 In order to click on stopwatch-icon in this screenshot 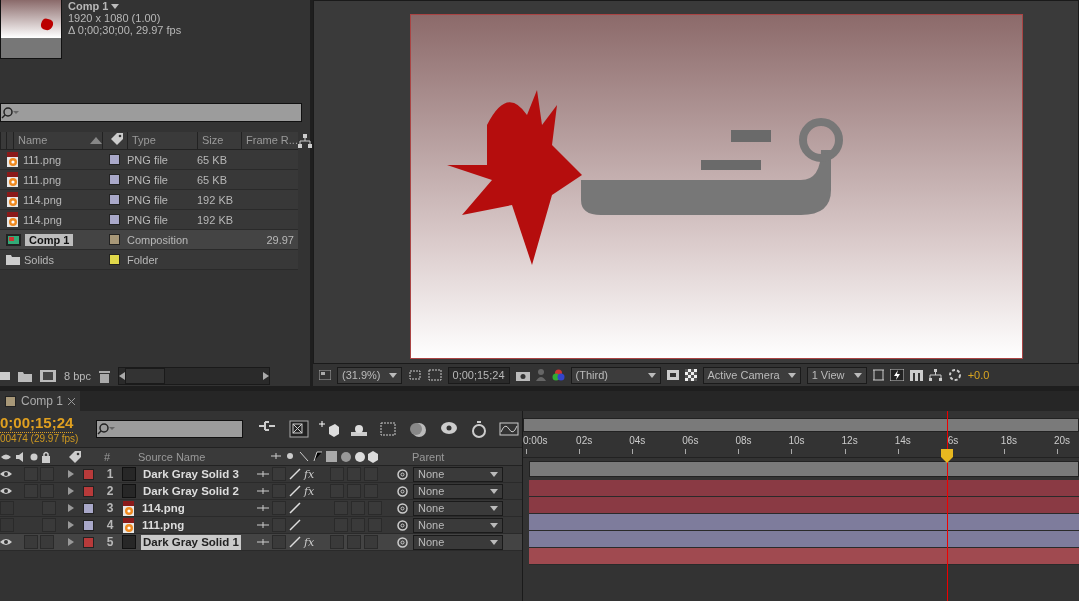, I will do `click(479, 429)`.